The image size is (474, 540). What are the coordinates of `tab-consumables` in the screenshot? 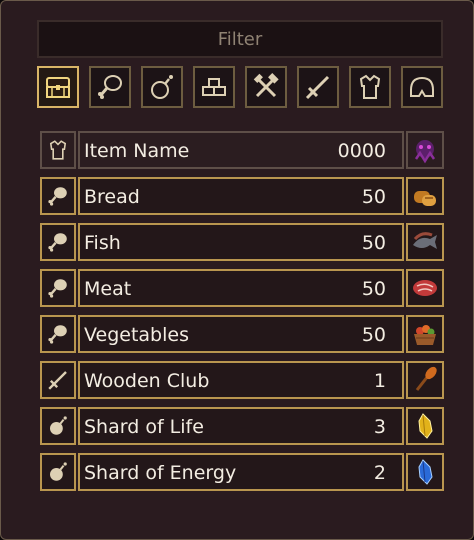 It's located at (162, 87).